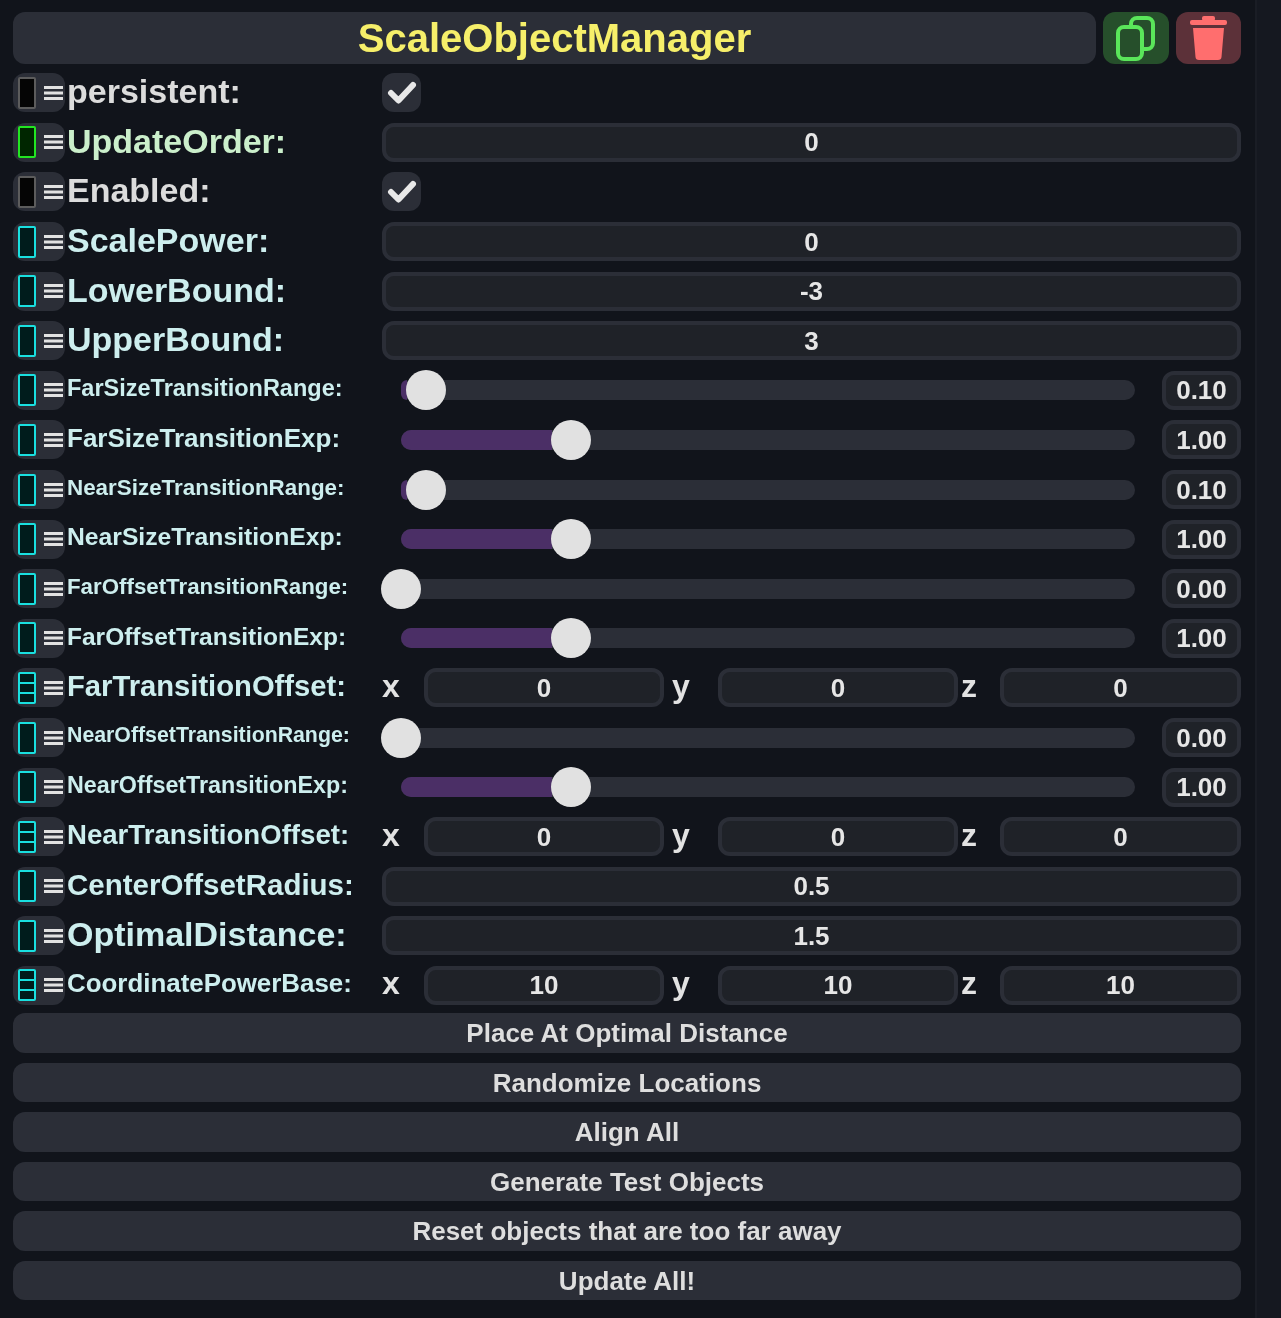  I want to click on component-title: ScaleObjectManager, so click(554, 38).